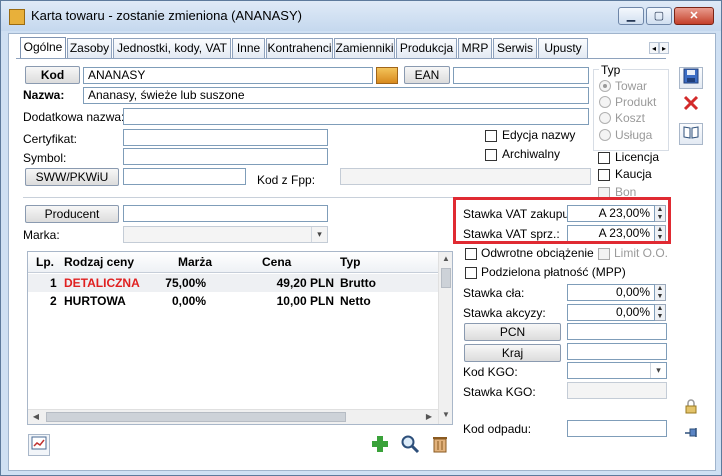  I want to click on lock-icon, so click(691, 409).